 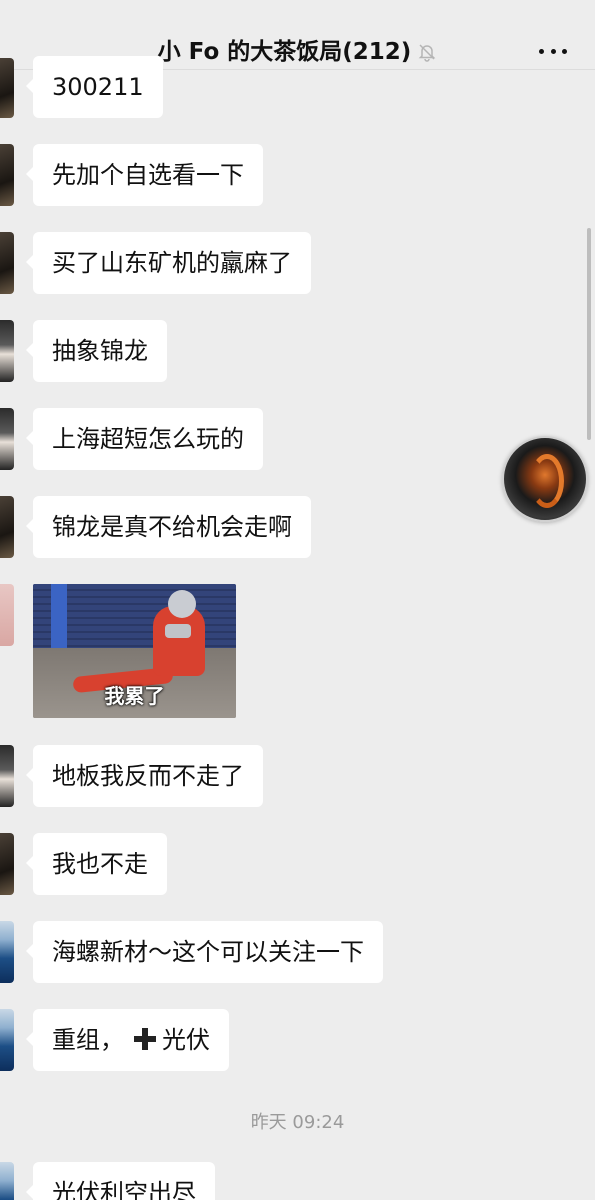 What do you see at coordinates (120, 1181) in the screenshot?
I see `message-bubble: 光伏利空出尽` at bounding box center [120, 1181].